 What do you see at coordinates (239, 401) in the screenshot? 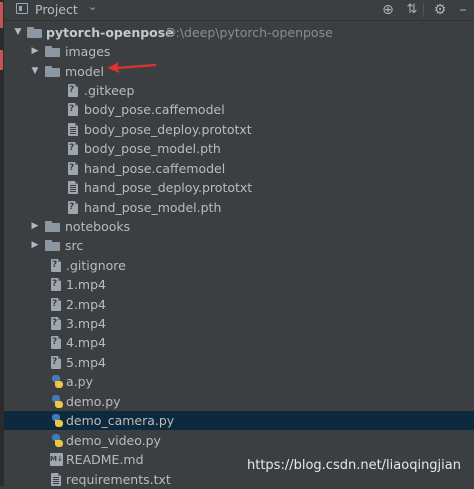
I see `tree-item-demo-py: demo.py` at bounding box center [239, 401].